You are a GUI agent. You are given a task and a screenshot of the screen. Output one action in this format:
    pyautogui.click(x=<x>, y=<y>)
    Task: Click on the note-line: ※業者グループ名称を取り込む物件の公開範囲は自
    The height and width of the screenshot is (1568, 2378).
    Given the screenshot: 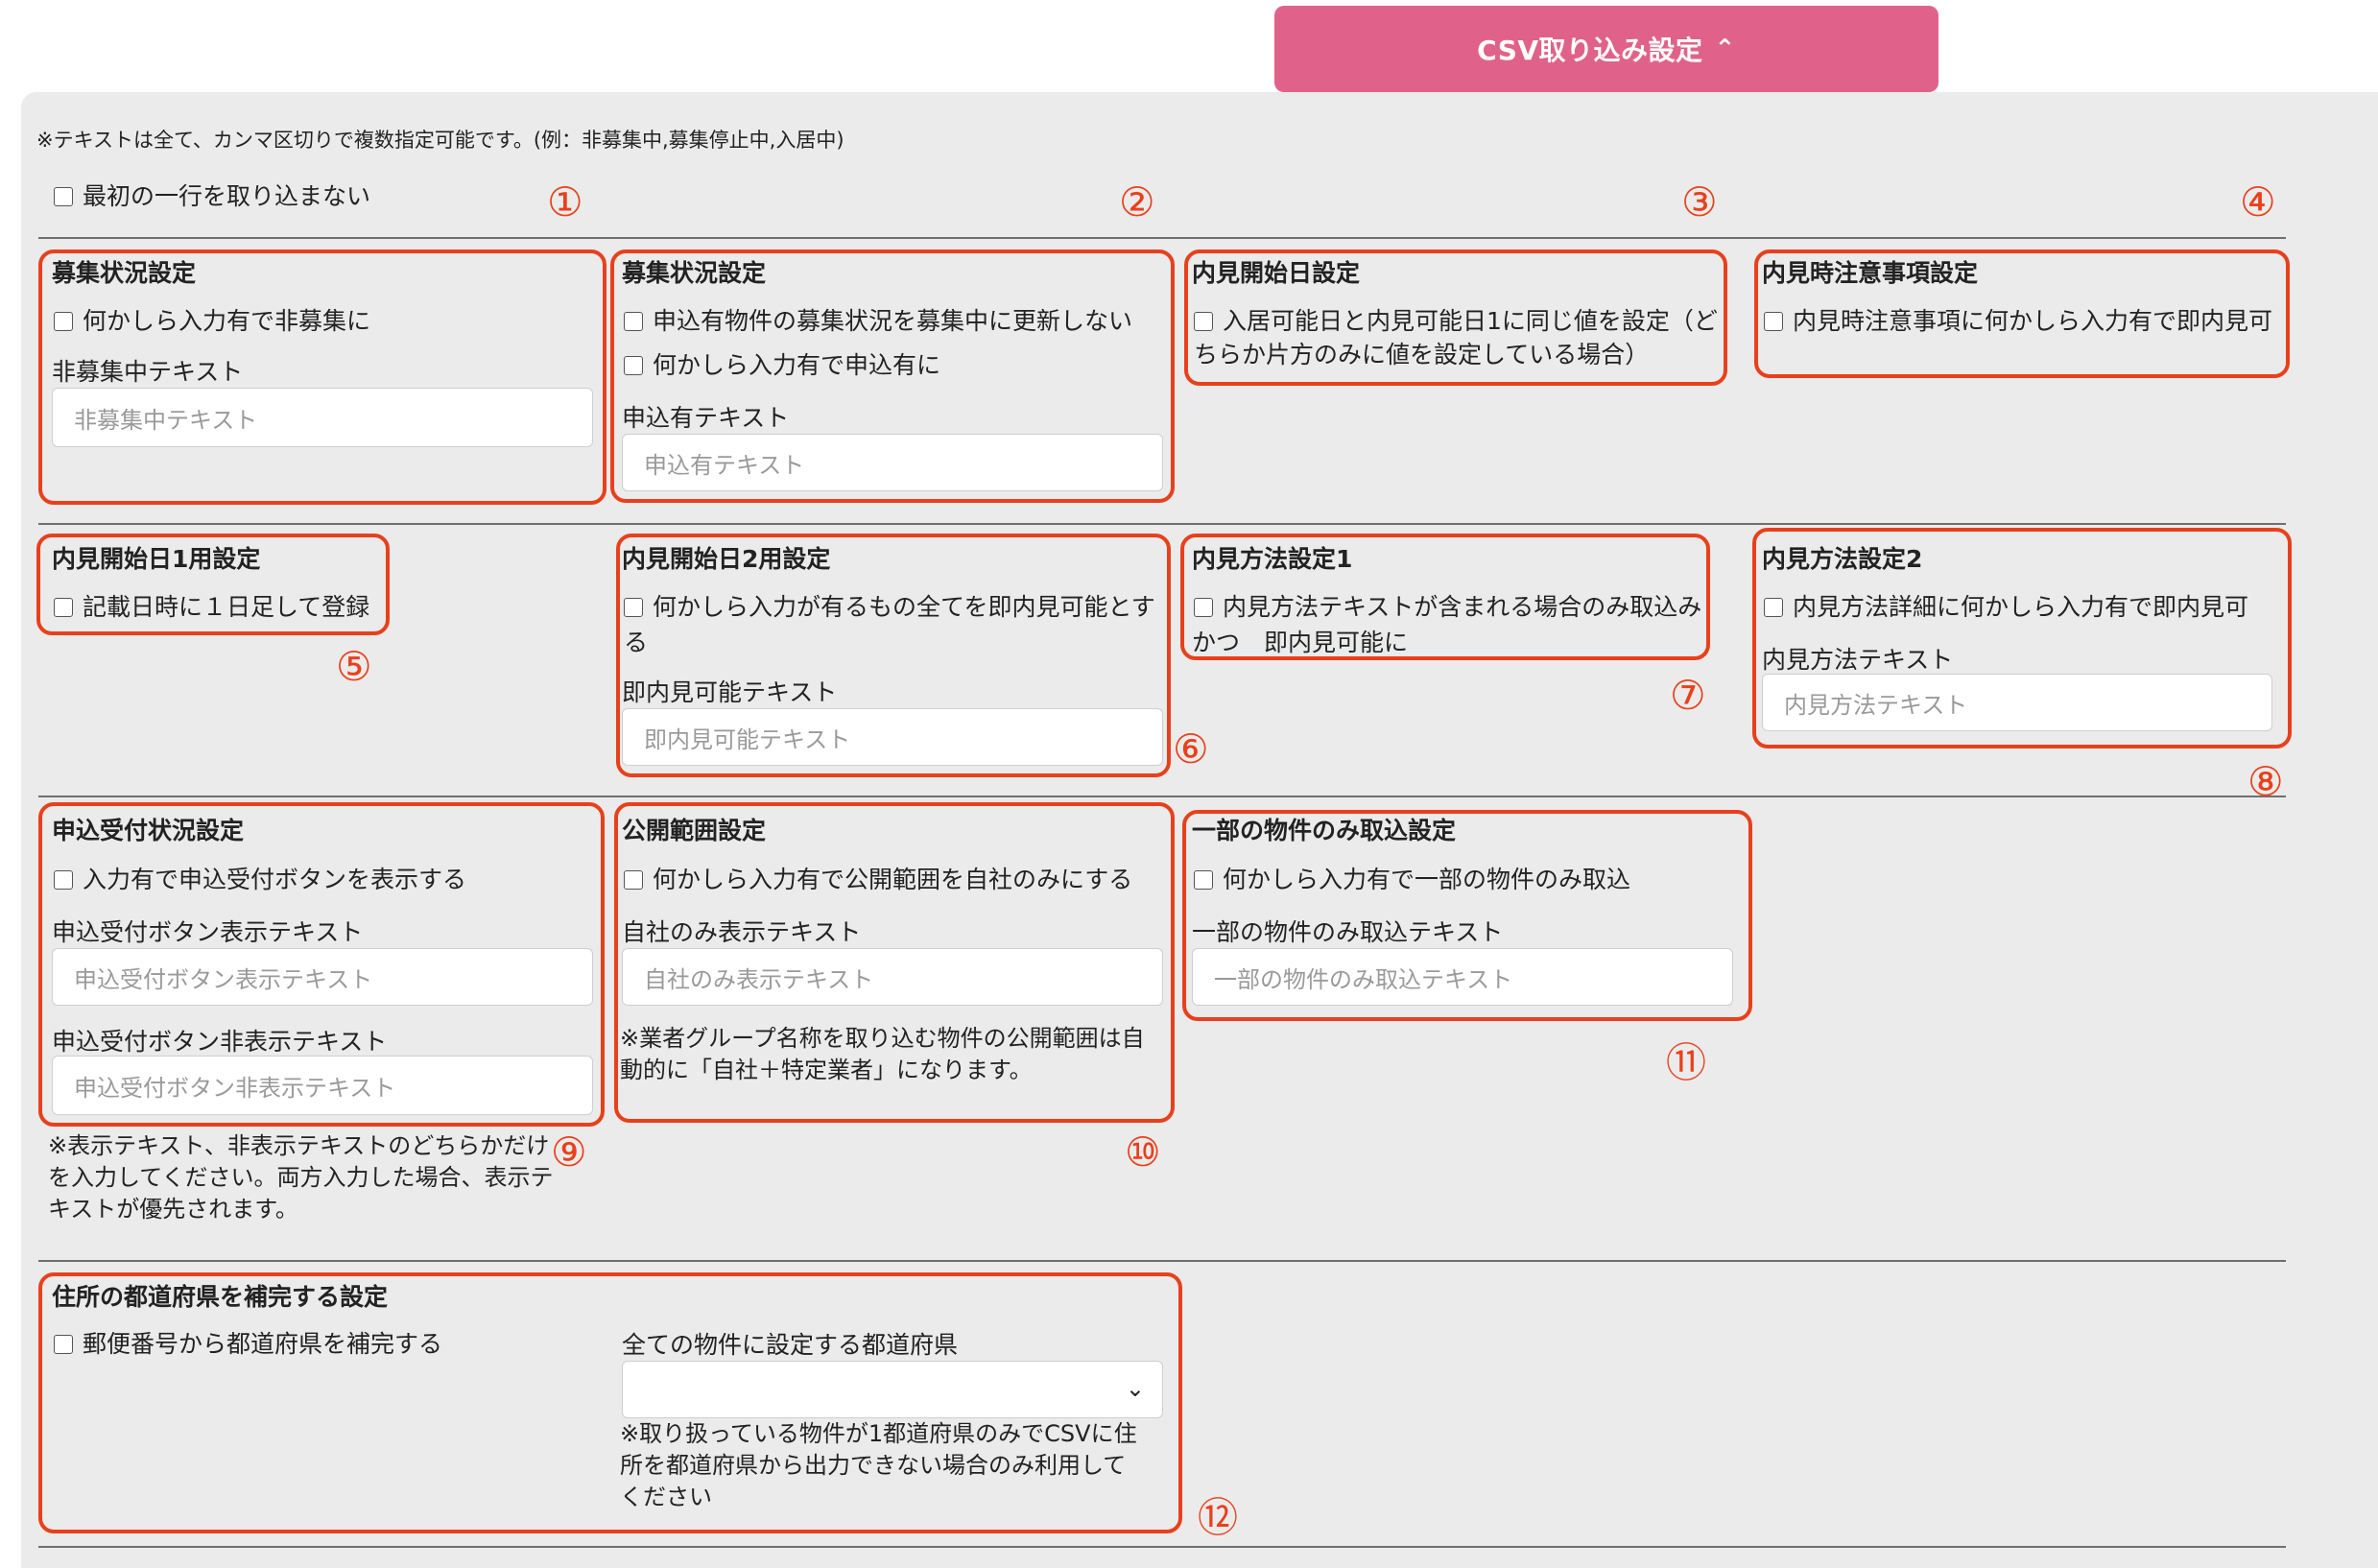 What is the action you would take?
    pyautogui.click(x=882, y=1038)
    